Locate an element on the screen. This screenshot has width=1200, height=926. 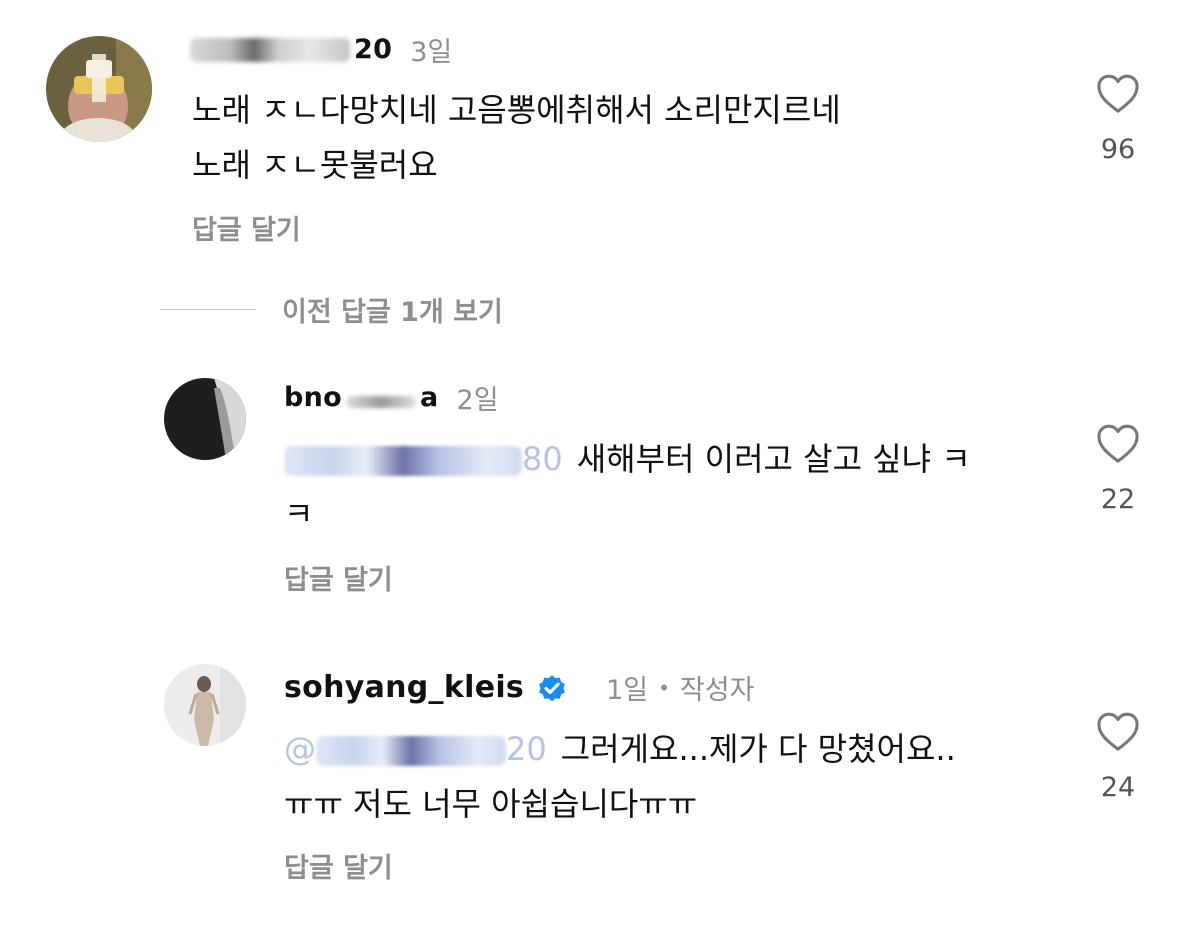
comment-text-line: ㅋ is located at coordinates (299, 514).